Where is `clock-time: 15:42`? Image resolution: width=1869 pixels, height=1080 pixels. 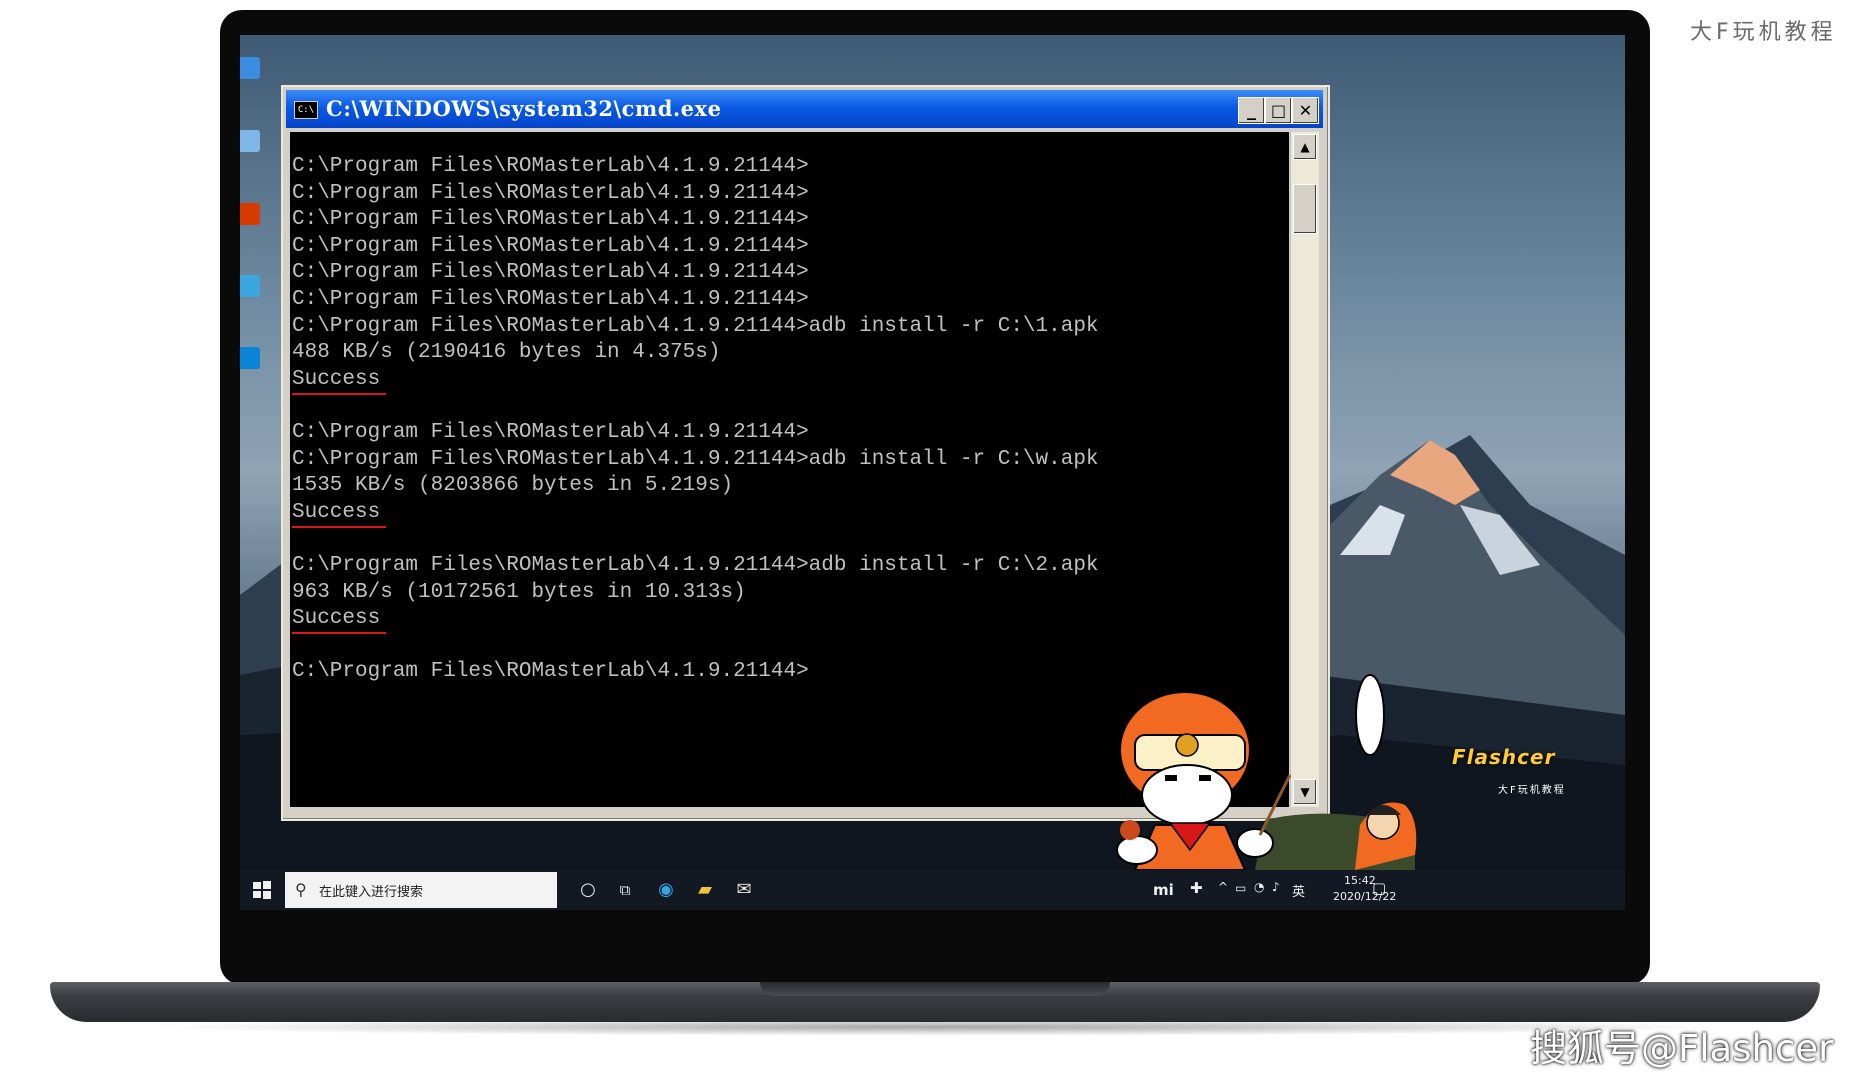 clock-time: 15:42 is located at coordinates (1360, 880).